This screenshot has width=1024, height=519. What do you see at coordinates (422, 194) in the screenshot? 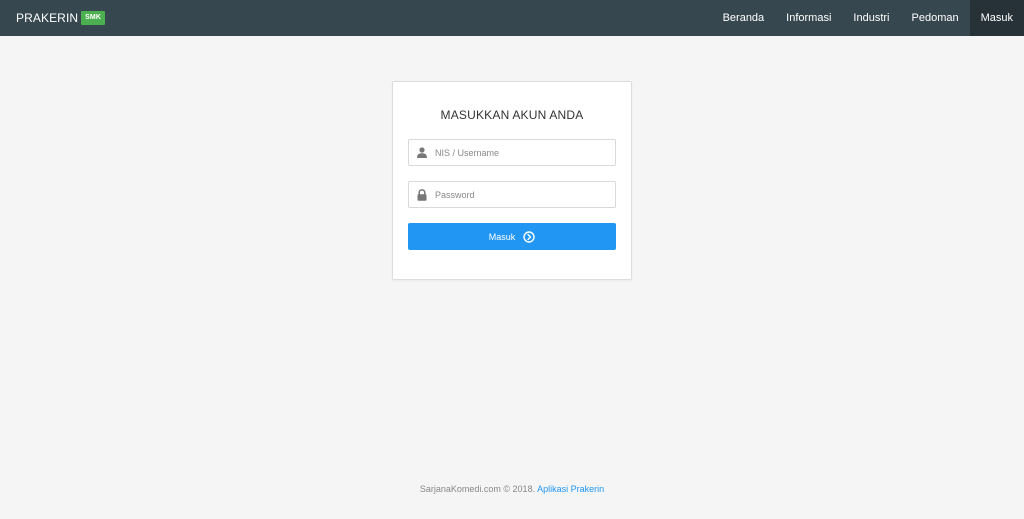
I see `lock-icon` at bounding box center [422, 194].